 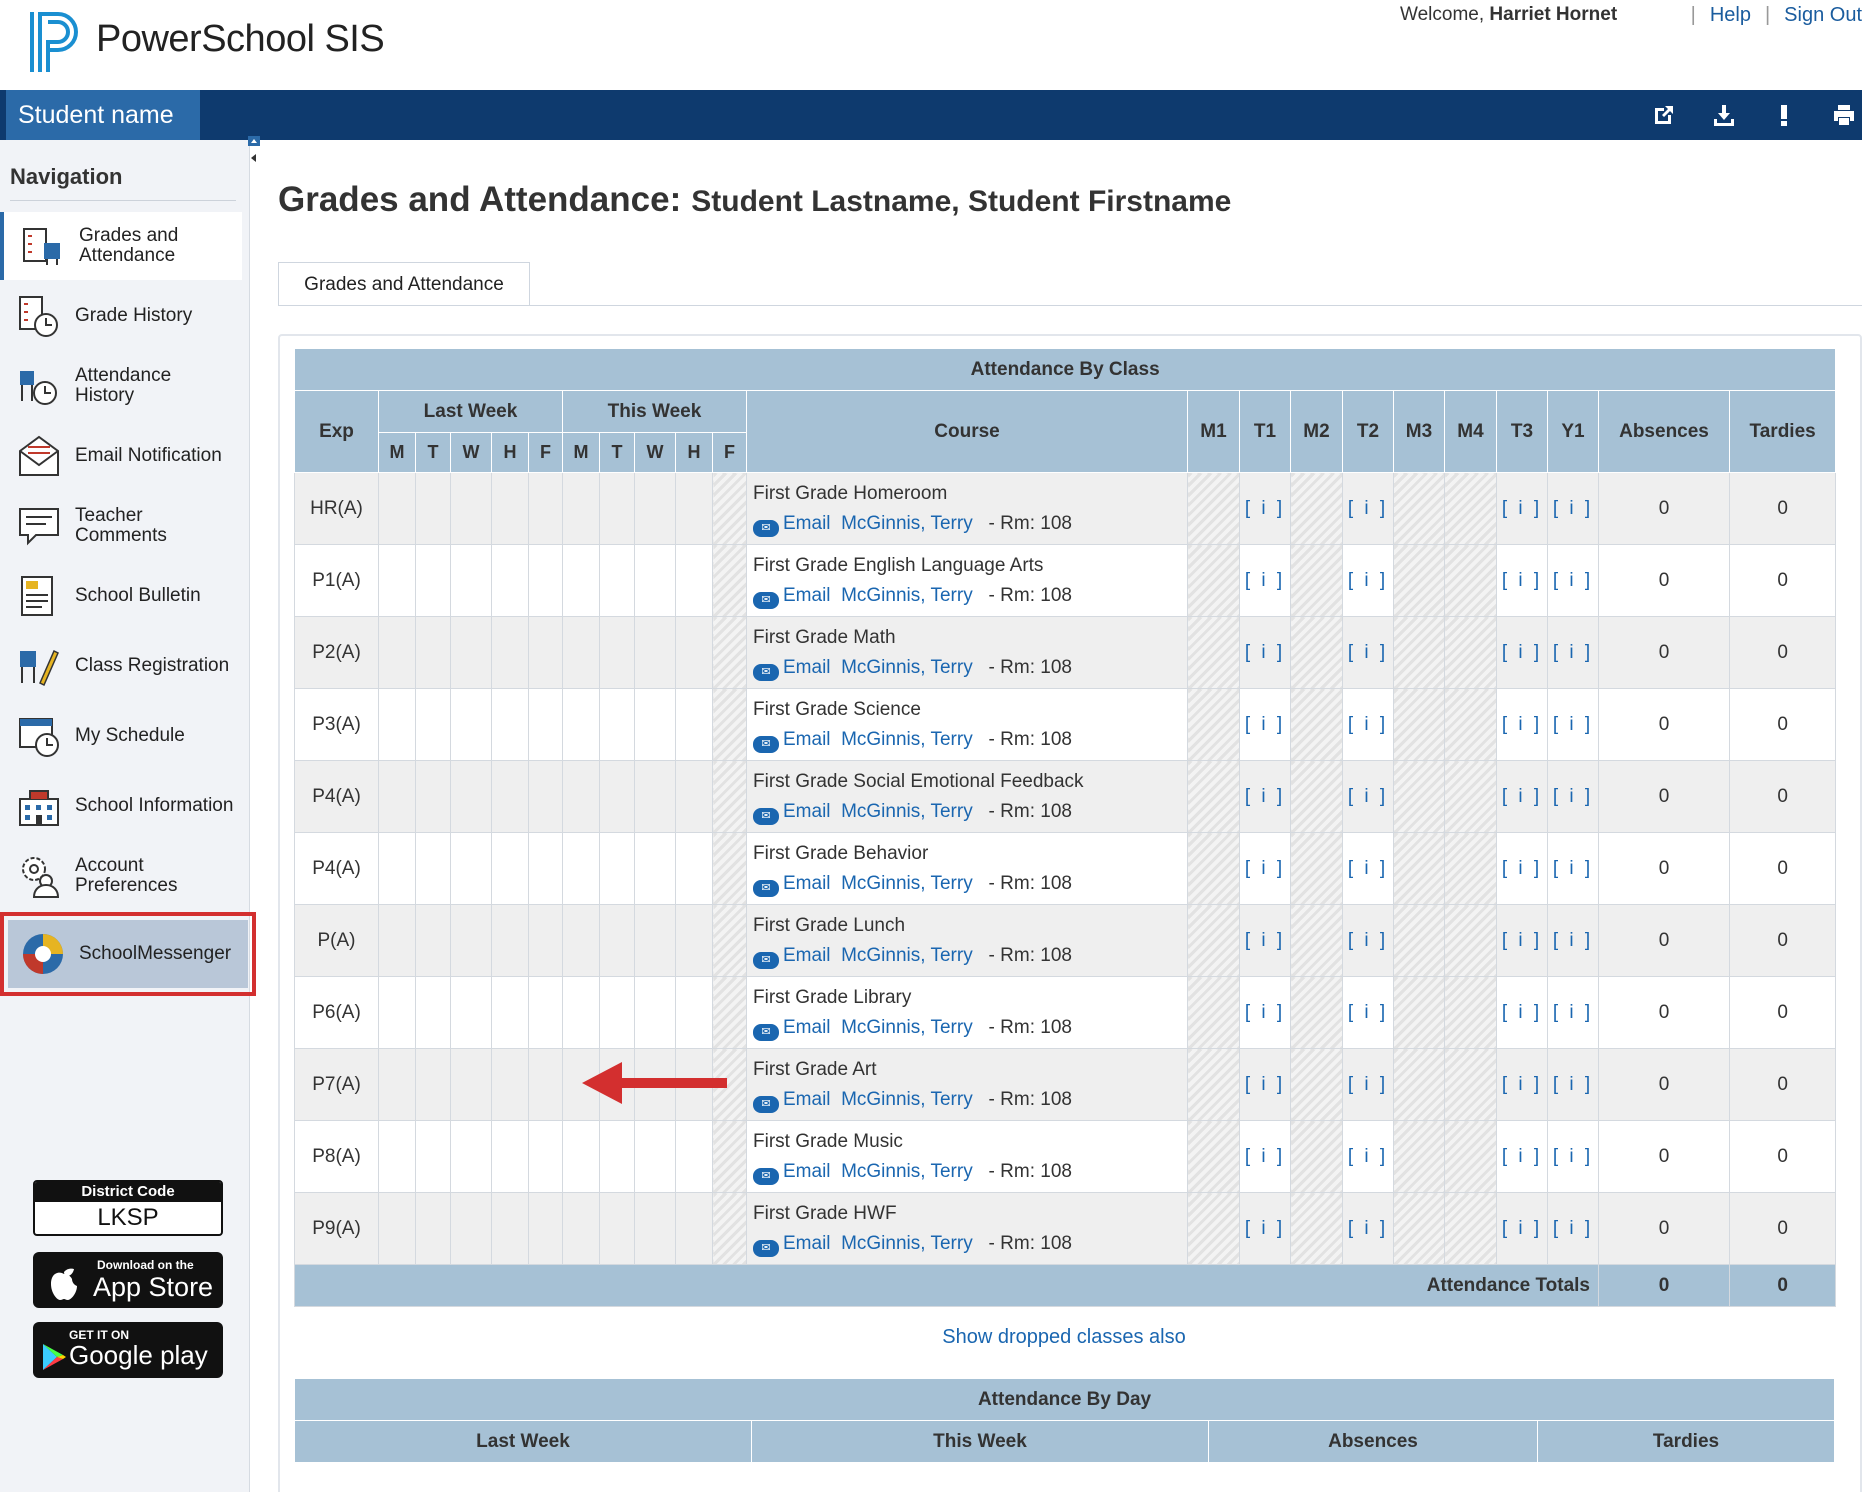 I want to click on nav-item-grade-history: Grade History, so click(x=121, y=316).